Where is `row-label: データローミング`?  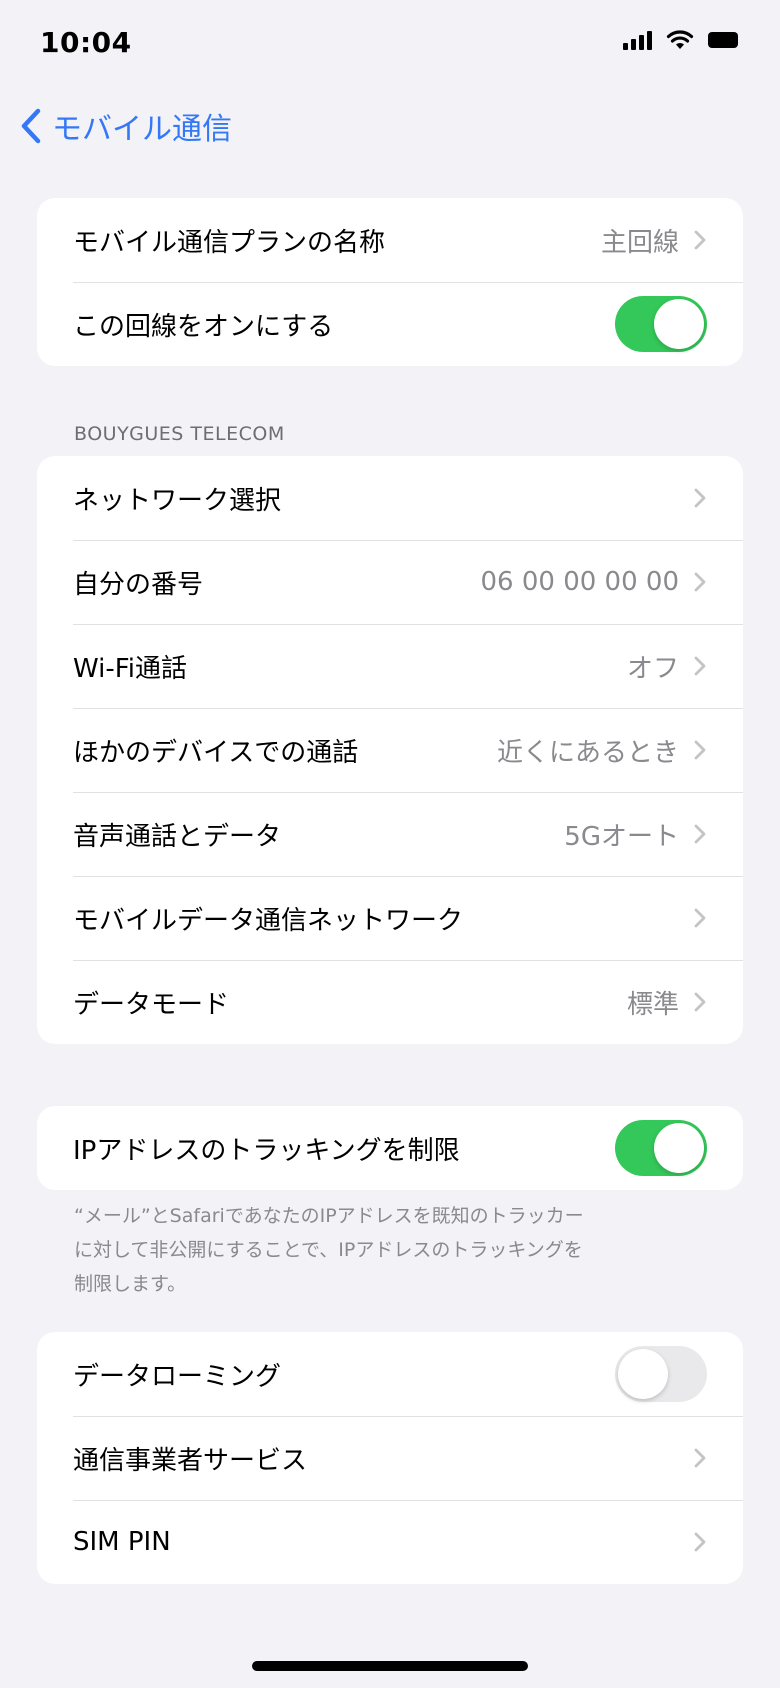
row-label: データローミング is located at coordinates (177, 1376).